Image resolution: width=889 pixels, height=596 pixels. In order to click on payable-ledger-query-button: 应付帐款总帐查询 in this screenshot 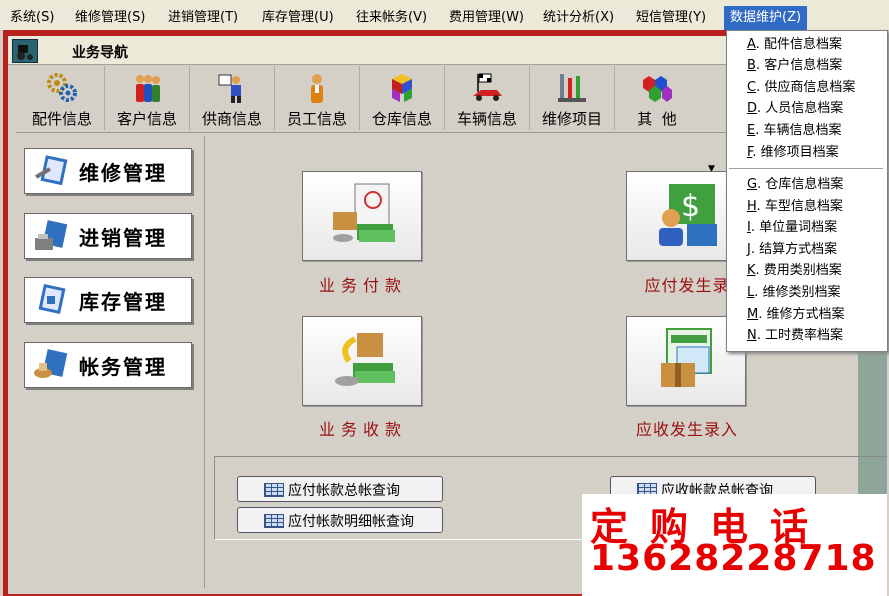, I will do `click(340, 489)`.